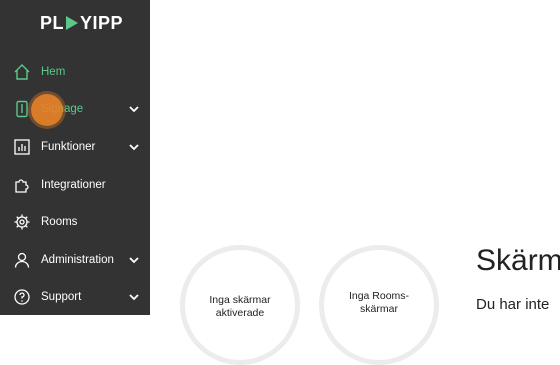 Image resolution: width=560 pixels, height=365 pixels. Describe the element at coordinates (22, 109) in the screenshot. I see `display-icon` at that location.